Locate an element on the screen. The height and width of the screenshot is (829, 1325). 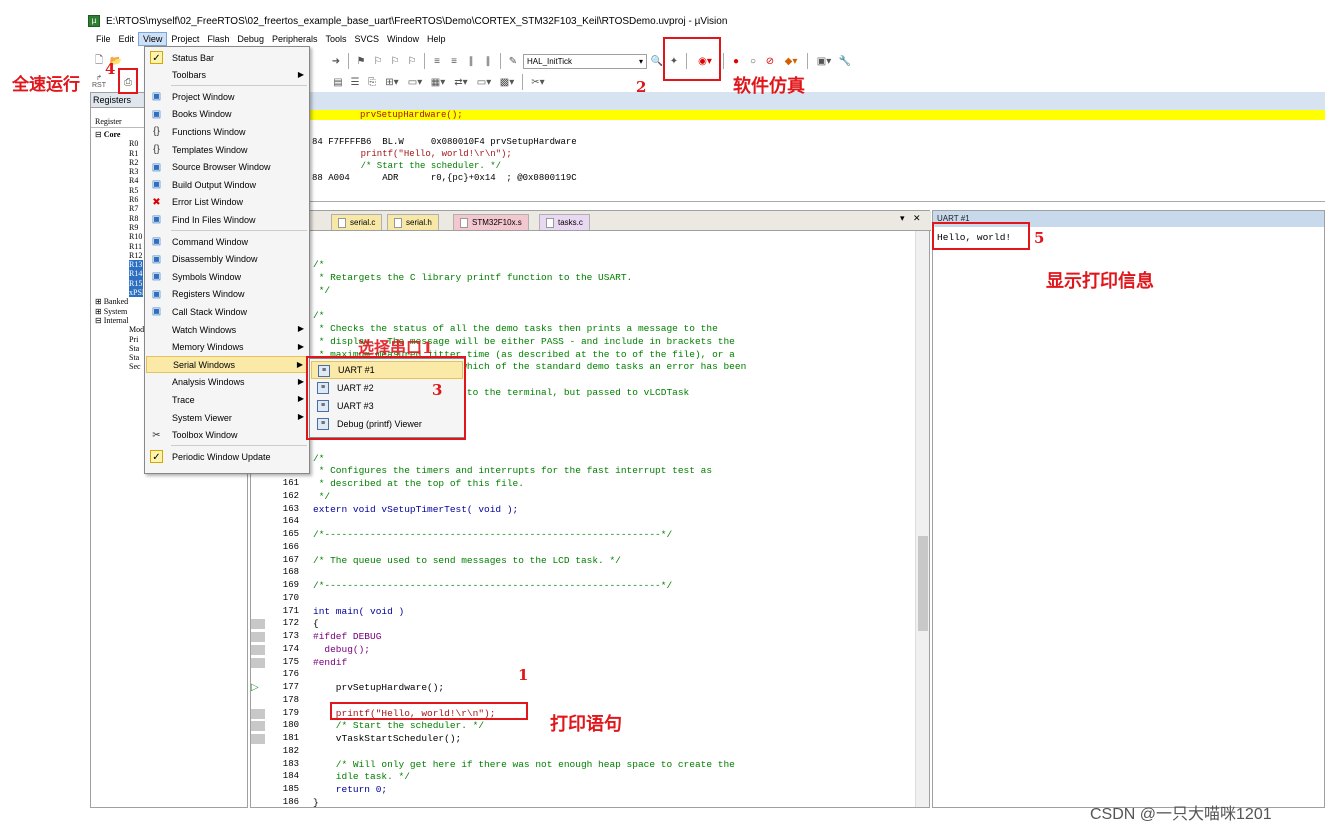
call-stack-toggle-icon: ▭▾ is located at coordinates (415, 82).